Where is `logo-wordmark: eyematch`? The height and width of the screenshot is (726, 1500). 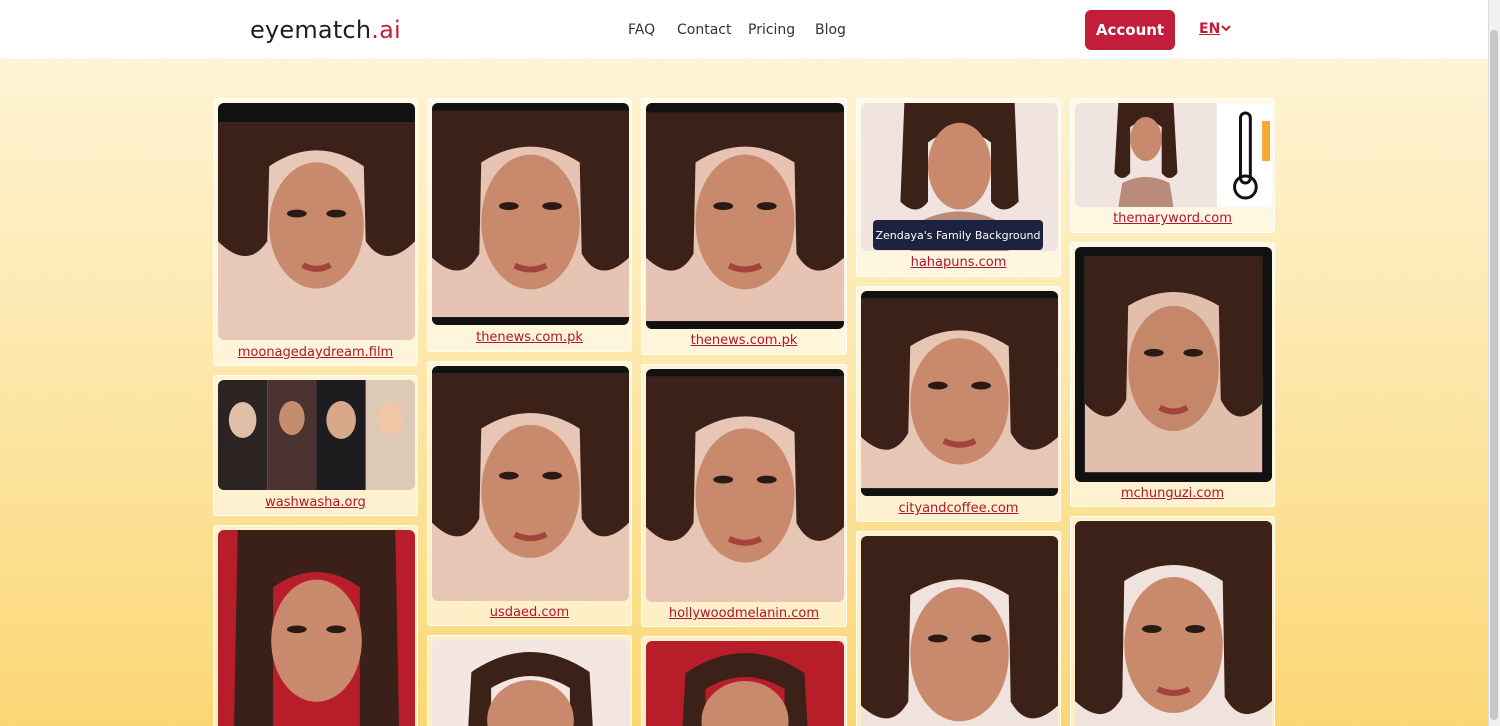 logo-wordmark: eyematch is located at coordinates (311, 30).